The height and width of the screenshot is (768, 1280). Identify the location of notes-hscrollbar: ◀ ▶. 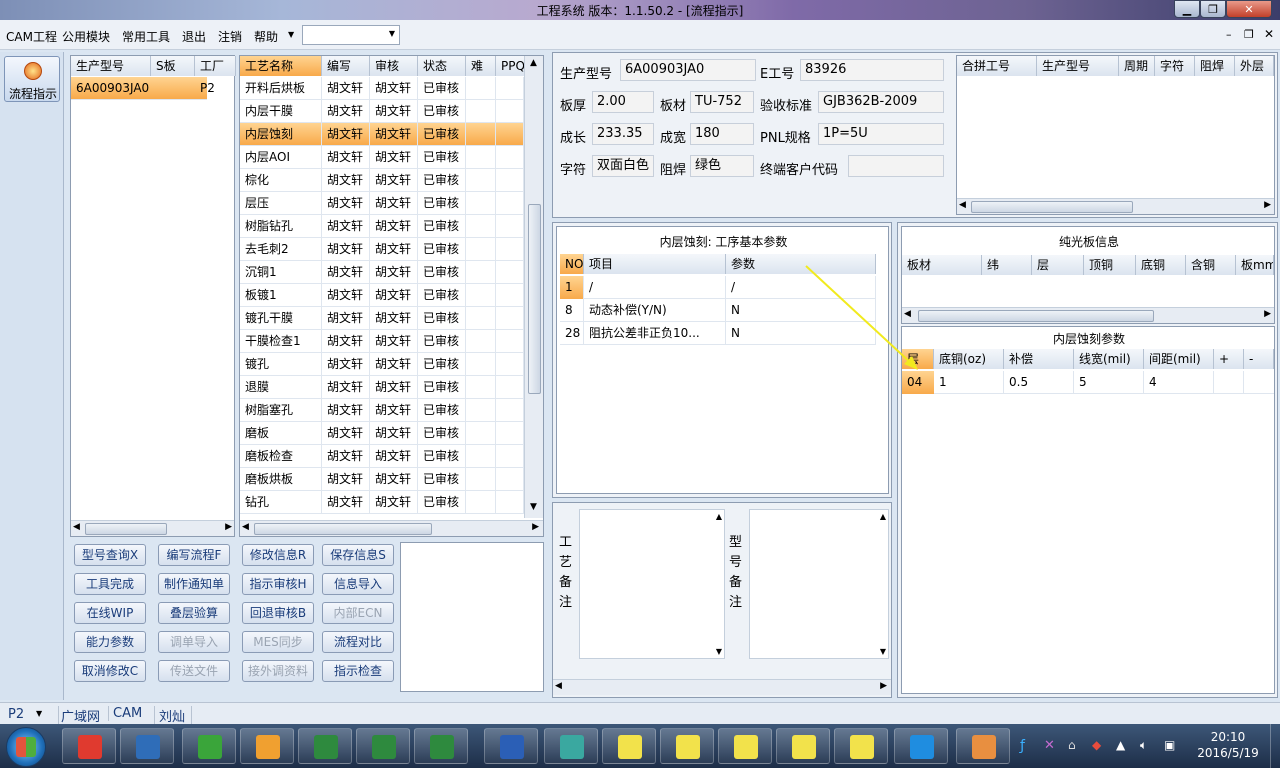
(722, 687).